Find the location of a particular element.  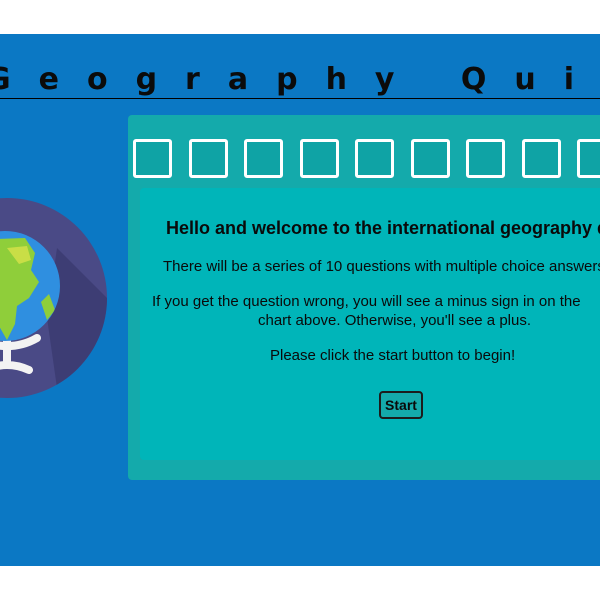

score-chart is located at coordinates (366, 159).